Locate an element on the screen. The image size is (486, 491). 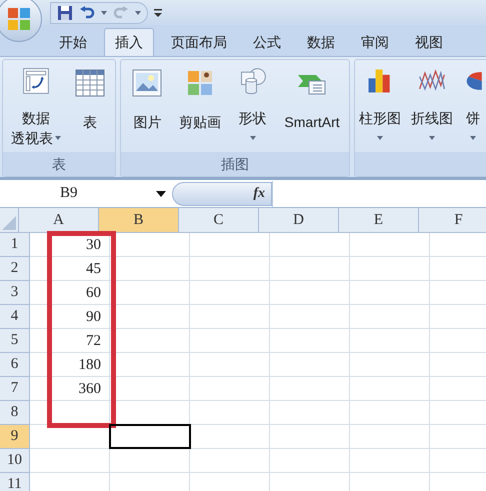
sheet-cell-text: 360 is located at coordinates (89, 389).